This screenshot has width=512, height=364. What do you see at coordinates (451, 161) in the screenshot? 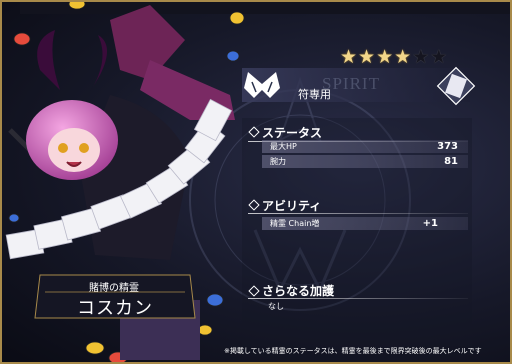
I see `stat-value: 81` at bounding box center [451, 161].